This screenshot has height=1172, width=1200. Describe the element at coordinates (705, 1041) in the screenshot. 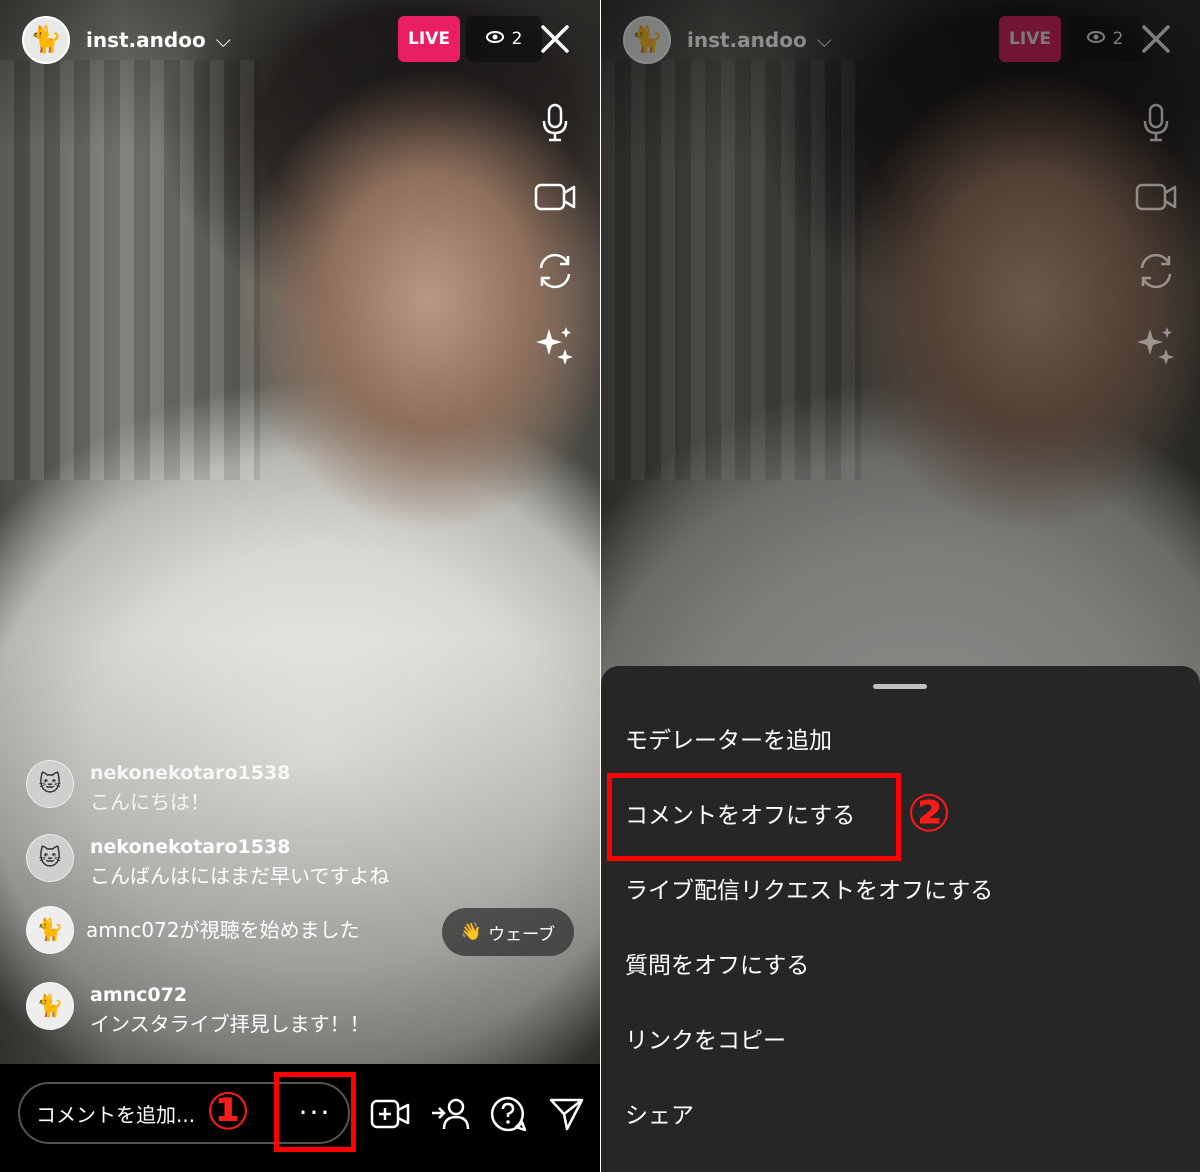

I see `menu-item-copy-link: リンクをコピー` at that location.